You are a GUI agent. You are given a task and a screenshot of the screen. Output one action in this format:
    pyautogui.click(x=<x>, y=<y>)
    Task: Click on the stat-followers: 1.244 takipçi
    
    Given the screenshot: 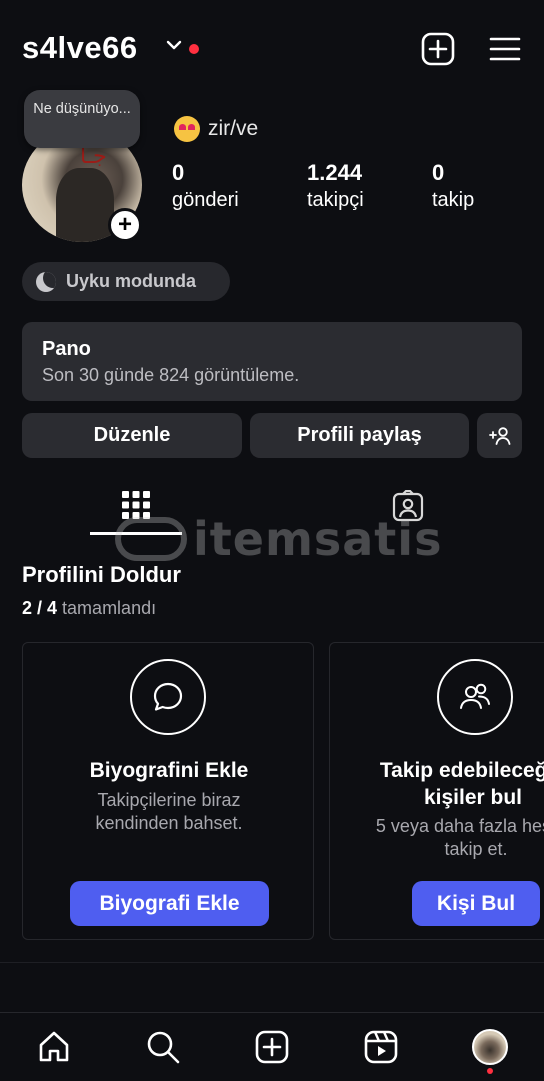 What is the action you would take?
    pyautogui.click(x=335, y=186)
    